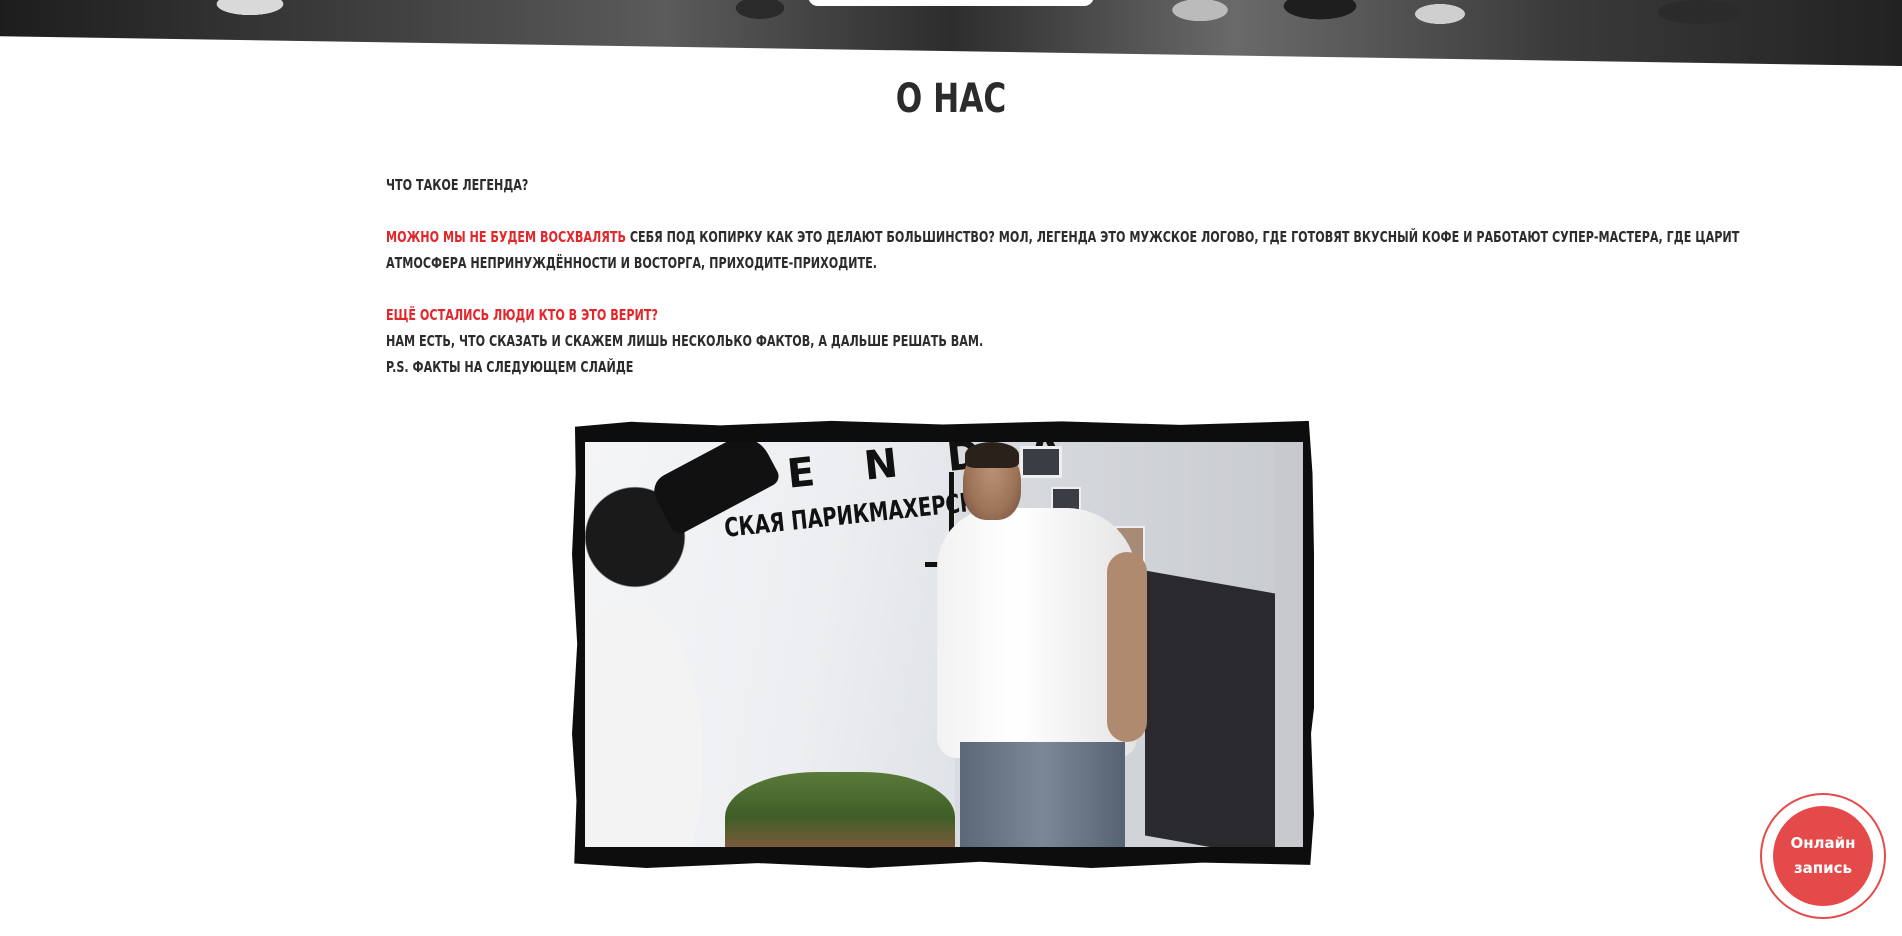 Image resolution: width=1902 pixels, height=936 pixels. I want to click on about-paragraph-2-line-3: P.S. ФАКТЫ НА СЛЕДУЮЩЕМ СЛАЙДЕ, so click(510, 367).